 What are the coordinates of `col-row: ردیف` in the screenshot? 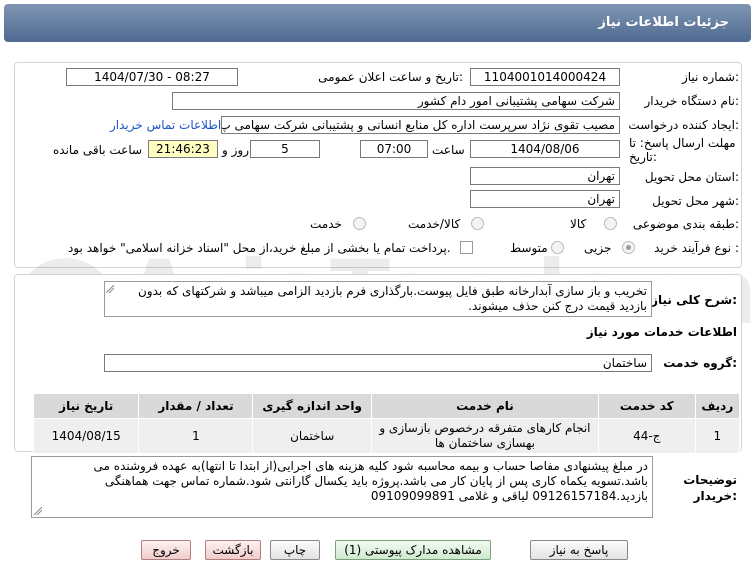 It's located at (717, 406).